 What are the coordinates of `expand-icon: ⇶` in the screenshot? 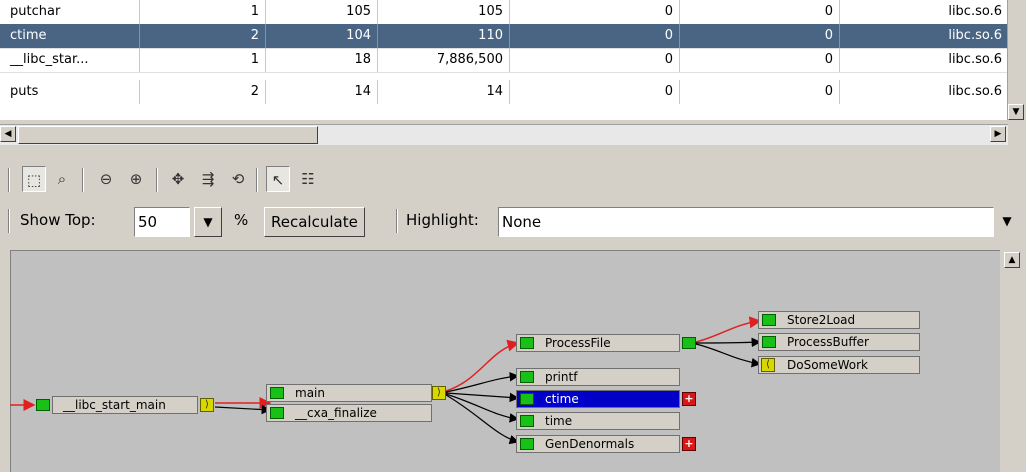 It's located at (208, 179).